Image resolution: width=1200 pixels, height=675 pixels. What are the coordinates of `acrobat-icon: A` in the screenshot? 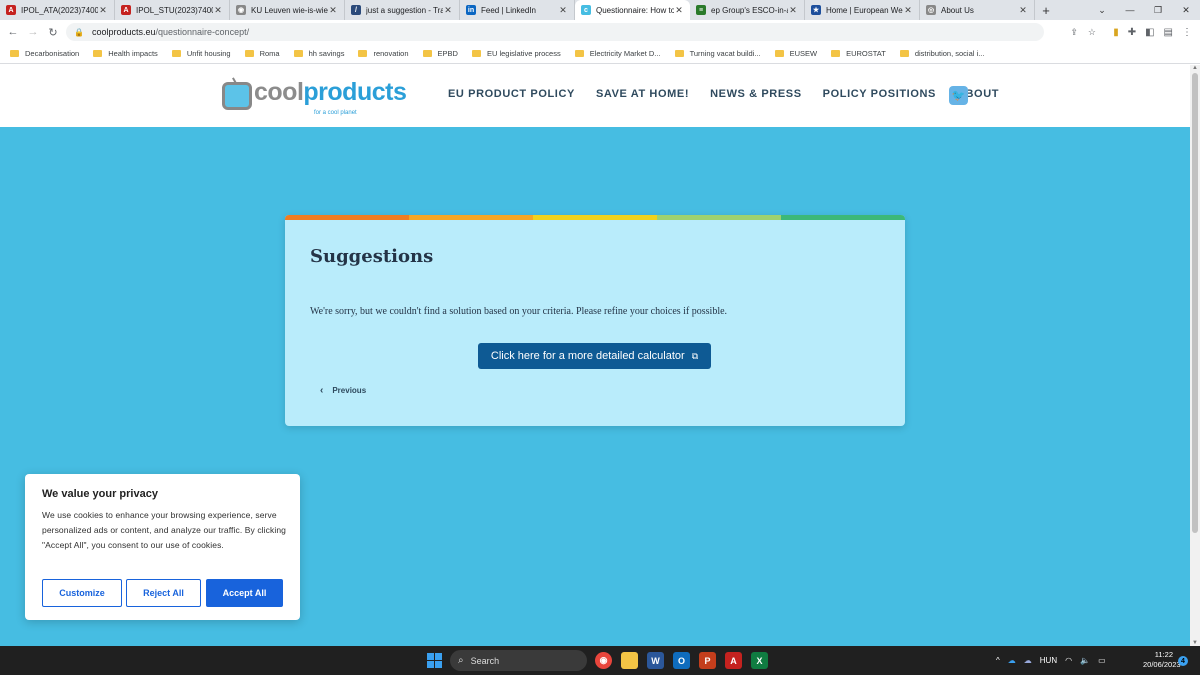 It's located at (733, 660).